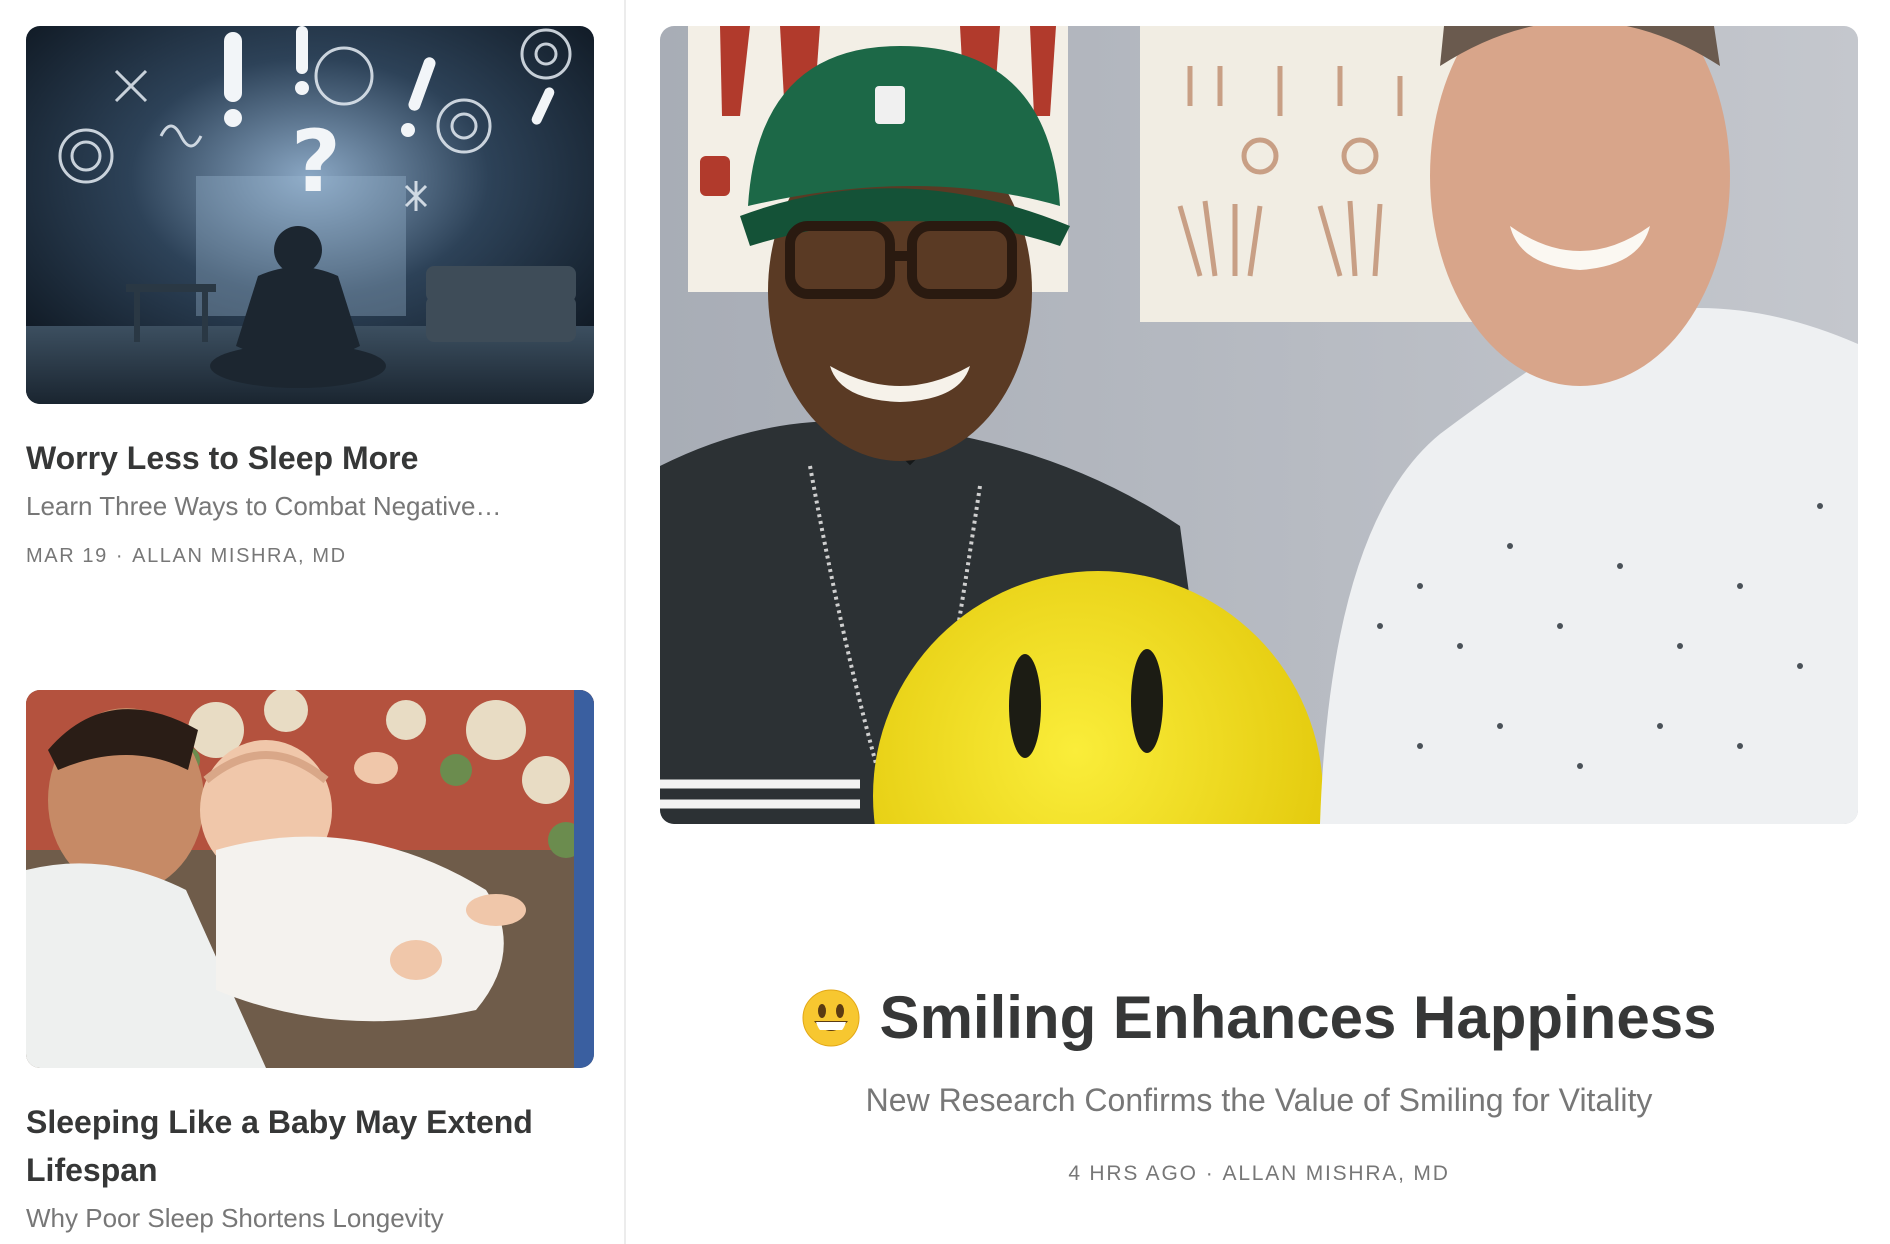 The image size is (1890, 1244). I want to click on post-author: ALLAN MISHRA, MD, so click(239, 556).